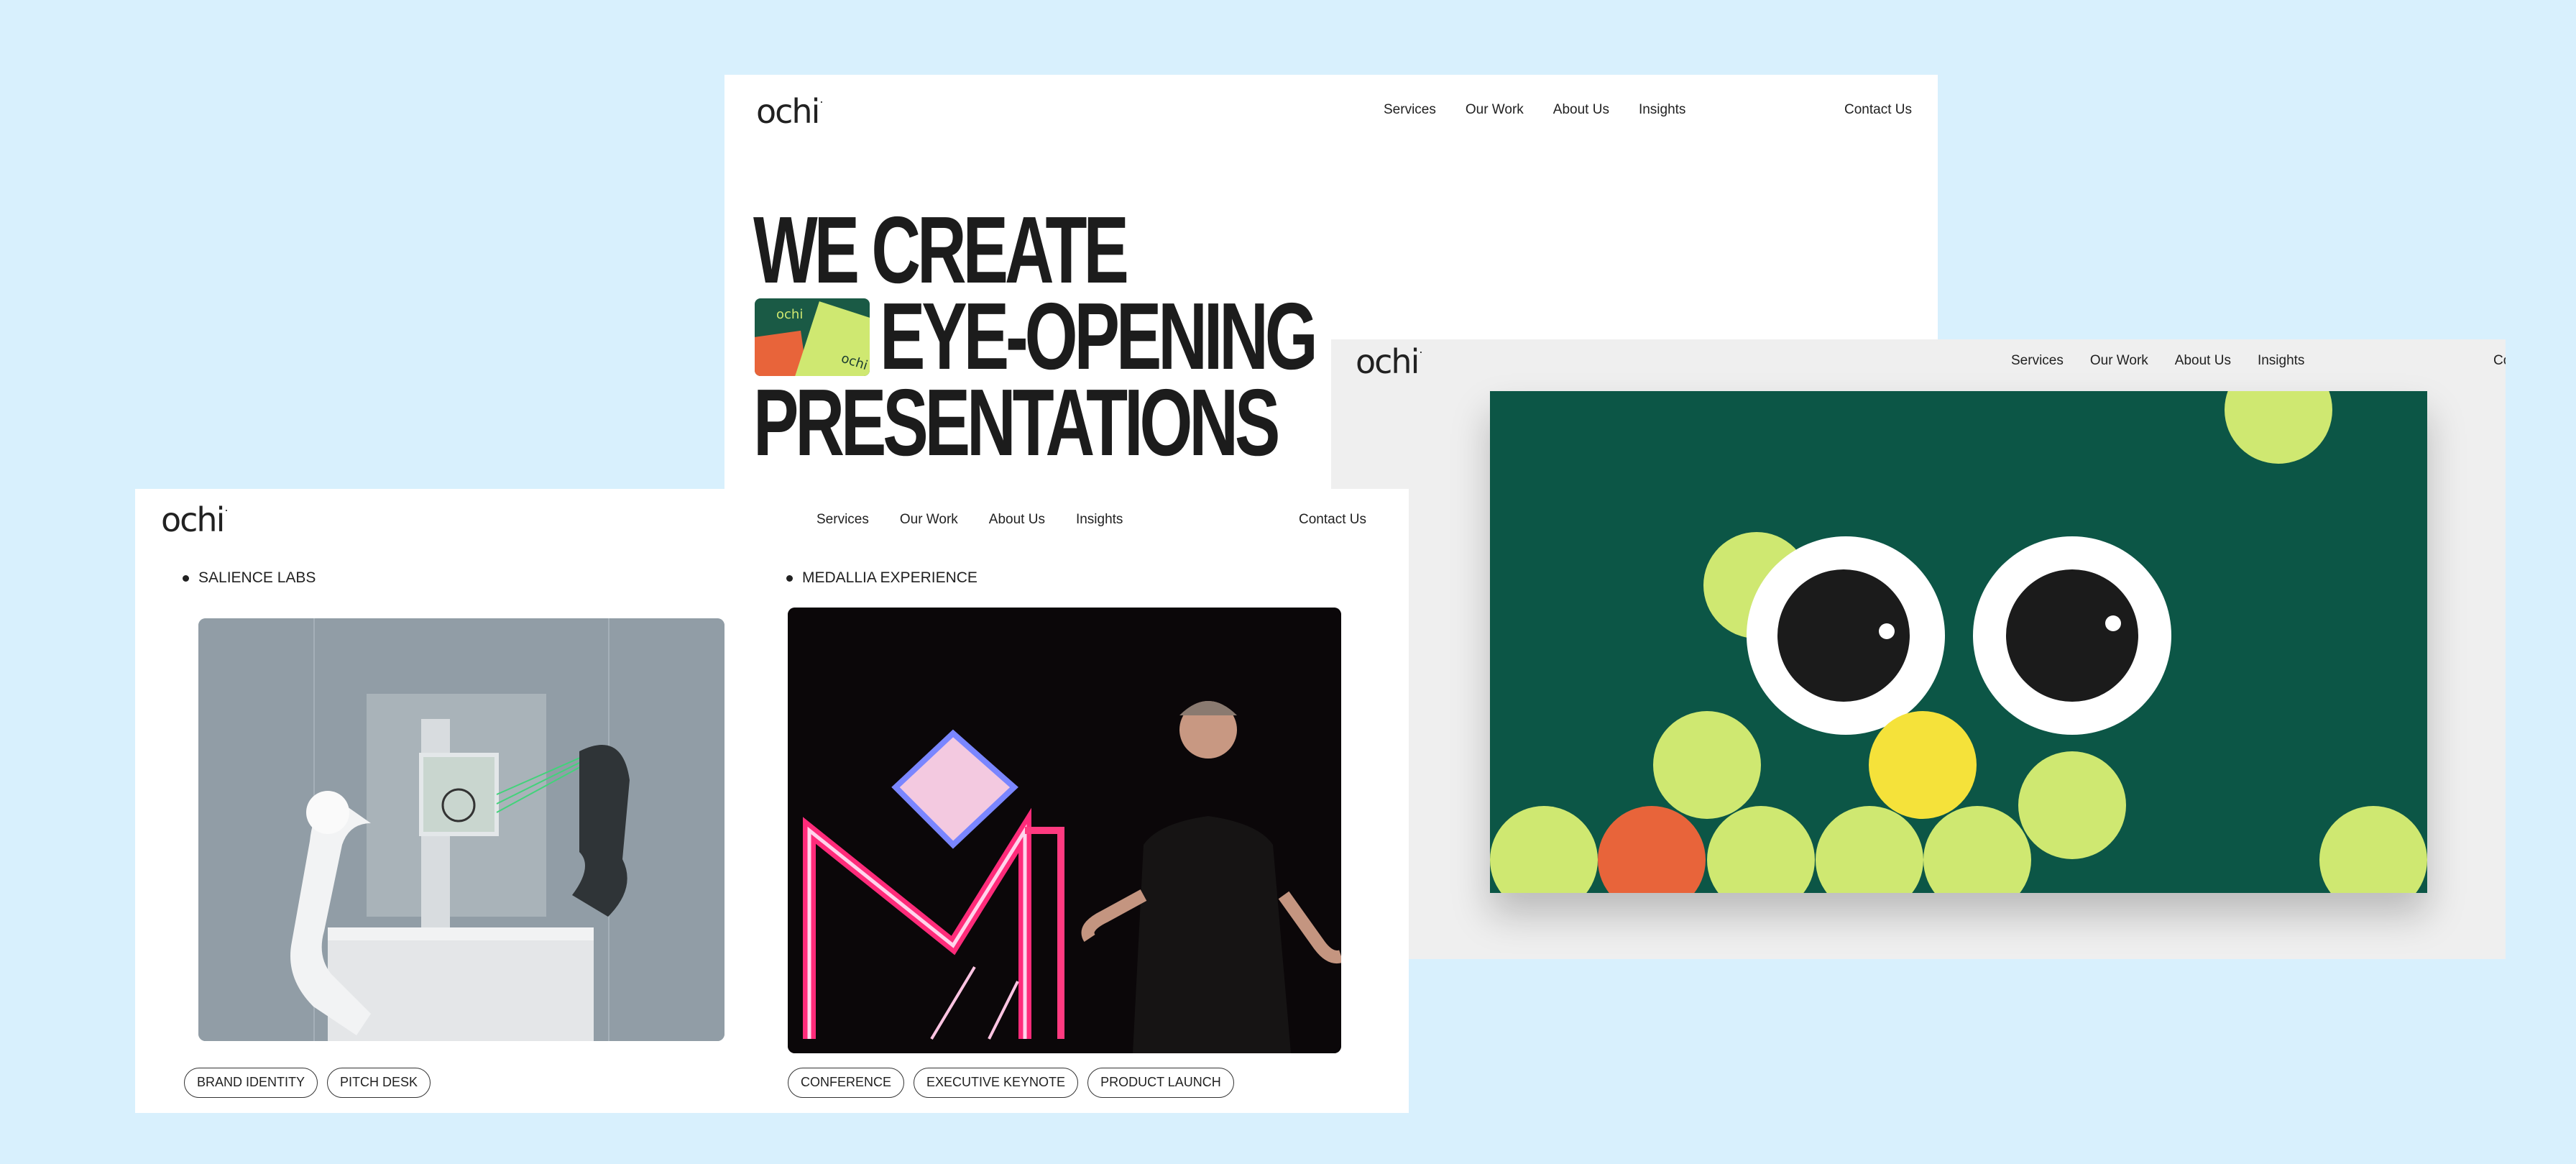  I want to click on project-image-medallia, so click(1064, 830).